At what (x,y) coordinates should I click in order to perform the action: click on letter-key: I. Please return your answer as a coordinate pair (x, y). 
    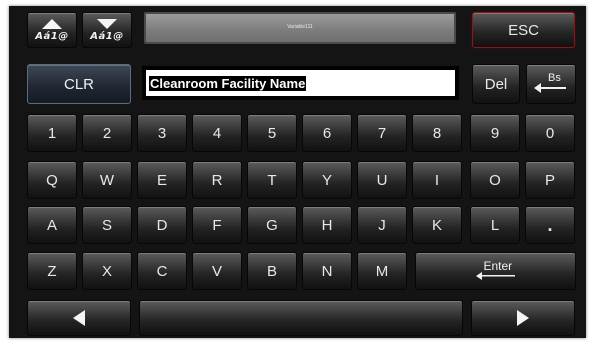
    Looking at the image, I should click on (437, 180).